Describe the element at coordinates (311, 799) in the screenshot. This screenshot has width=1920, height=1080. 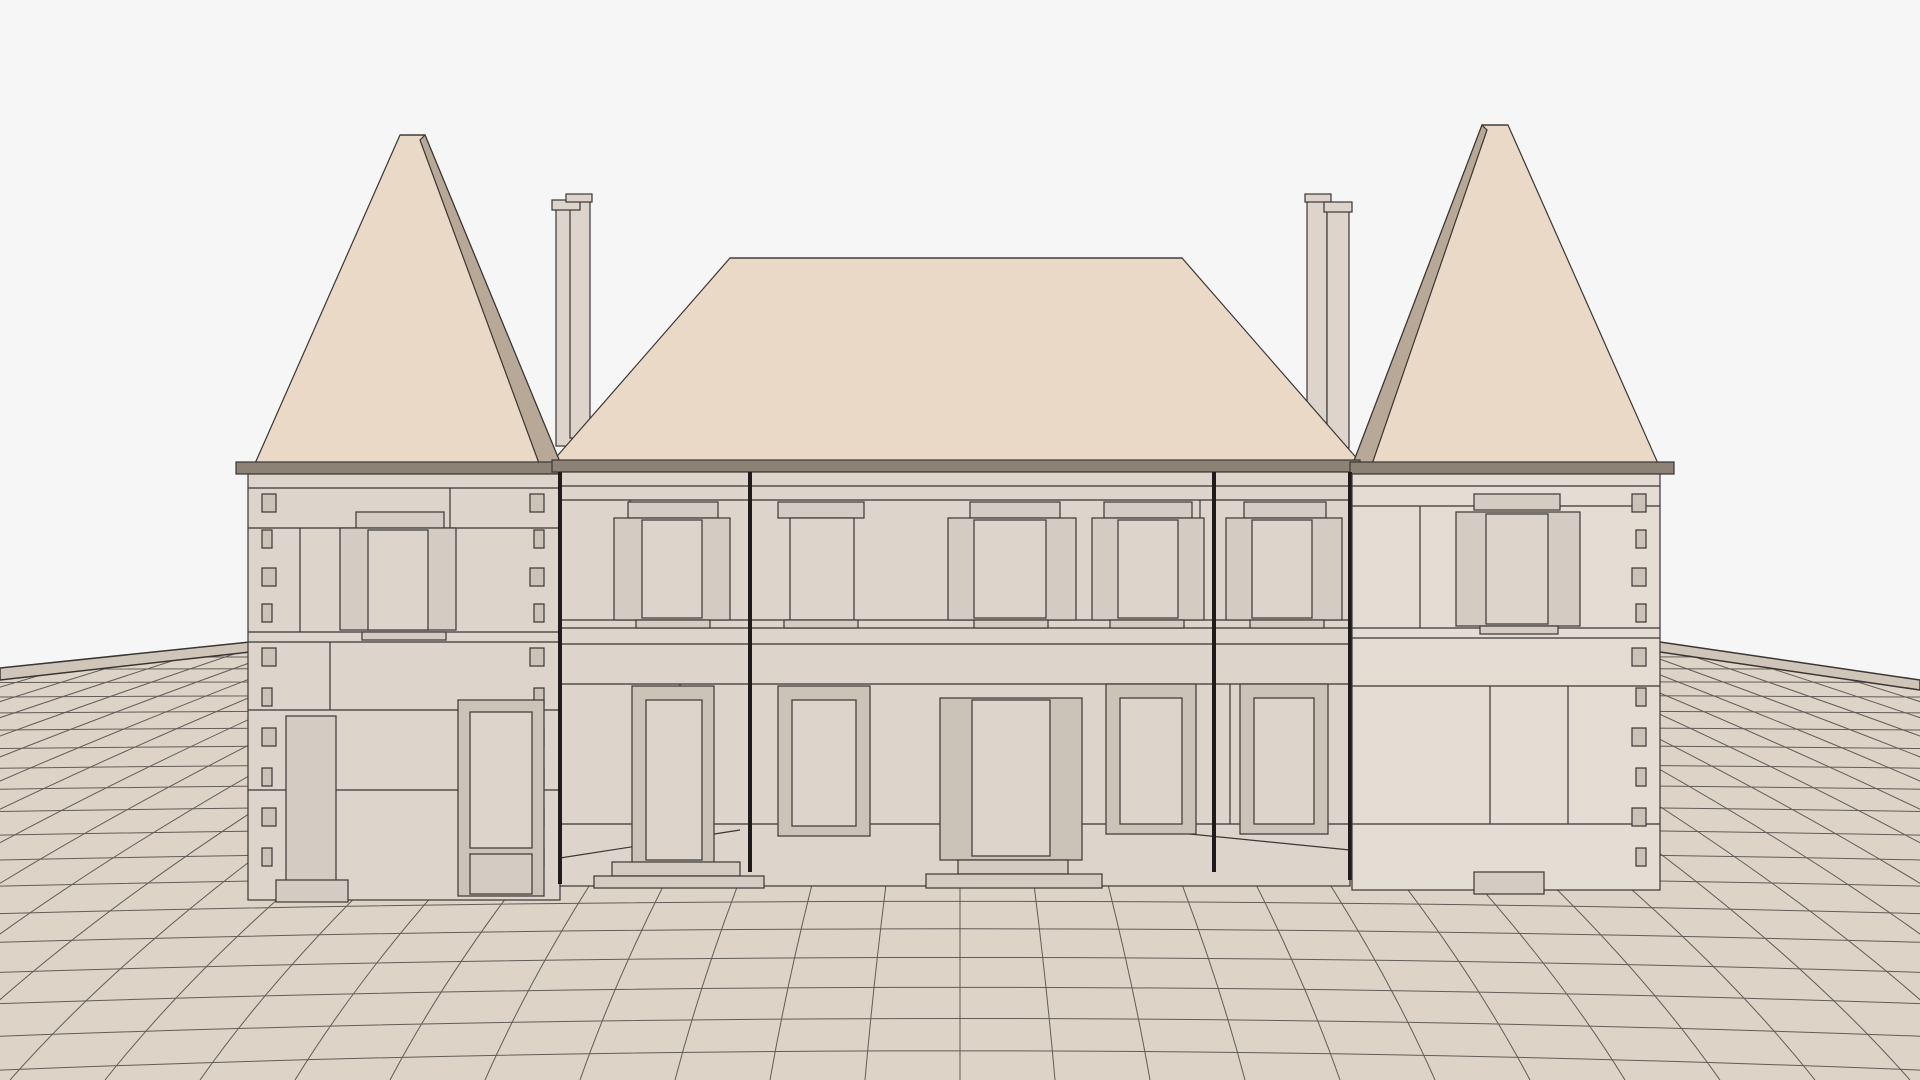
I see `panel-left-pavilion-lower` at that location.